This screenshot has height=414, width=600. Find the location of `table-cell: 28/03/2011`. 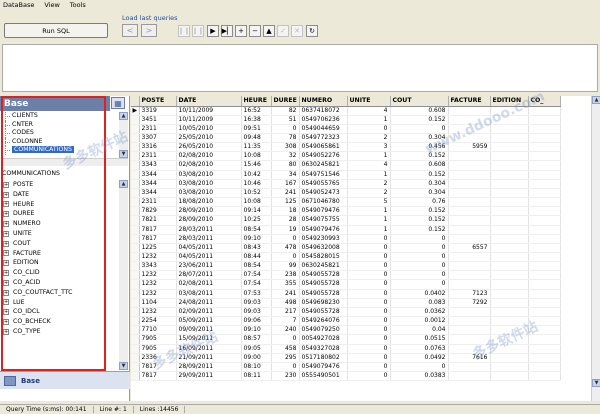

table-cell: 28/03/2011 is located at coordinates (209, 239).